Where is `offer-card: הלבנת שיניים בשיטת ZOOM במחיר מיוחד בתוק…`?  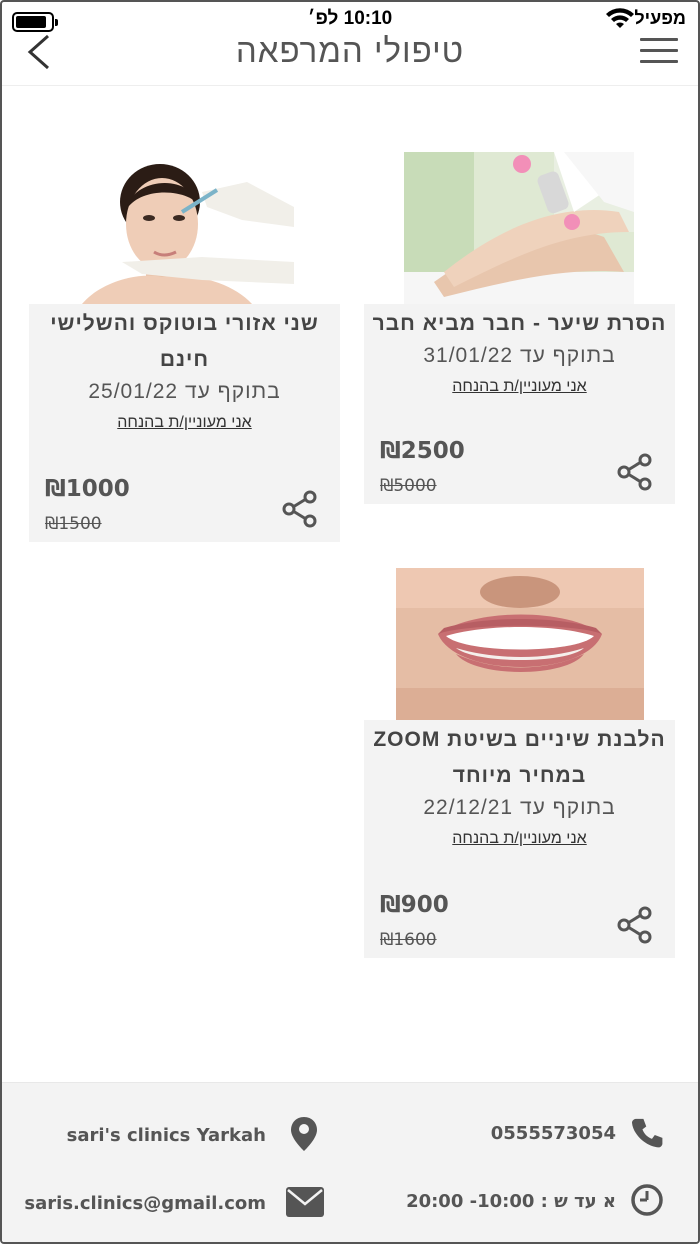
offer-card: הלבנת שיניים בשיטת ZOOM במחיר מיוחד בתוק… is located at coordinates (519, 839).